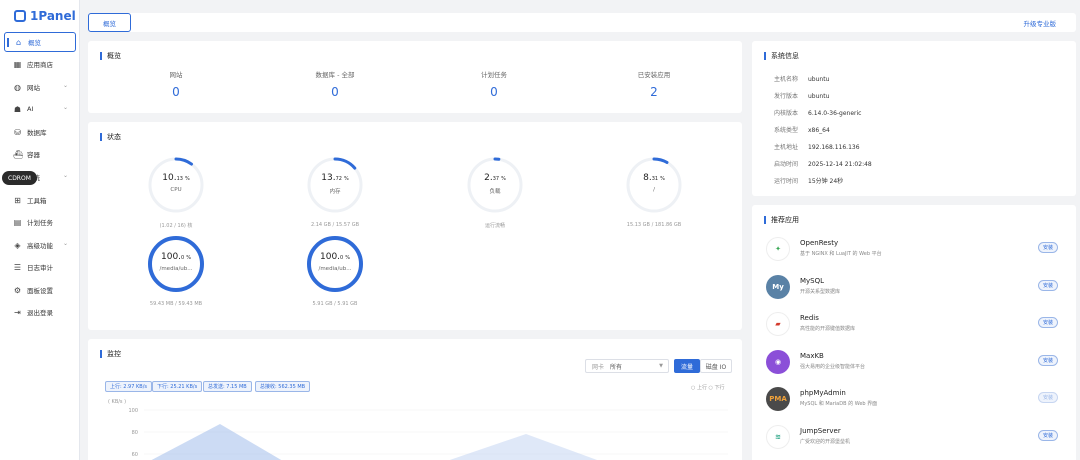 The height and width of the screenshot is (460, 1080). What do you see at coordinates (914, 362) in the screenshot?
I see `app-row: ◉ MaxKB 强大易用的企业级智能体平台 安装` at bounding box center [914, 362].